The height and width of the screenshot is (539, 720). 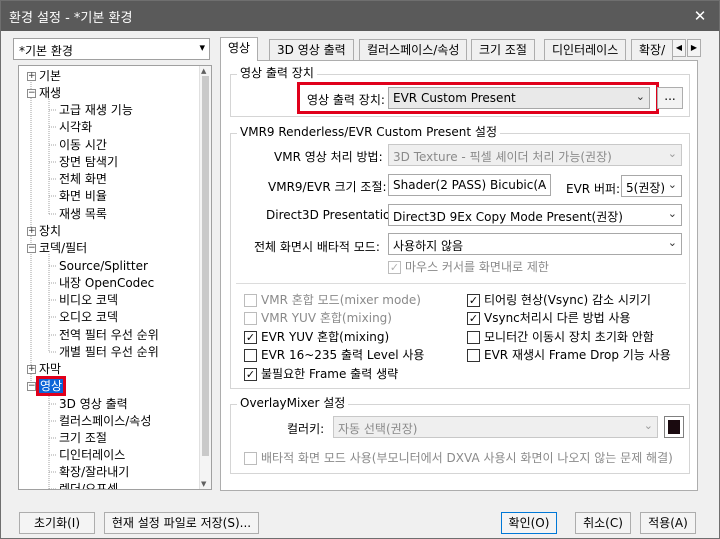 I want to click on scrollbar-thumb, so click(x=205, y=266).